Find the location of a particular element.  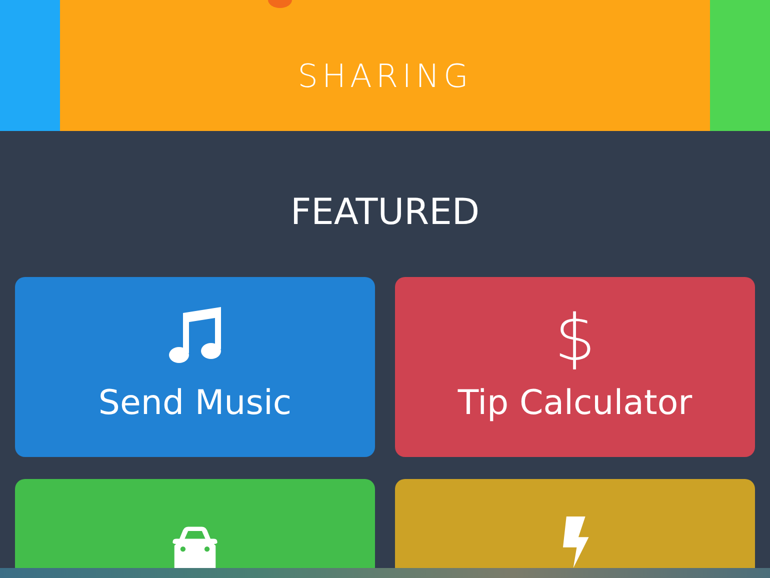

tile-label: Tip Calculator is located at coordinates (575, 403).